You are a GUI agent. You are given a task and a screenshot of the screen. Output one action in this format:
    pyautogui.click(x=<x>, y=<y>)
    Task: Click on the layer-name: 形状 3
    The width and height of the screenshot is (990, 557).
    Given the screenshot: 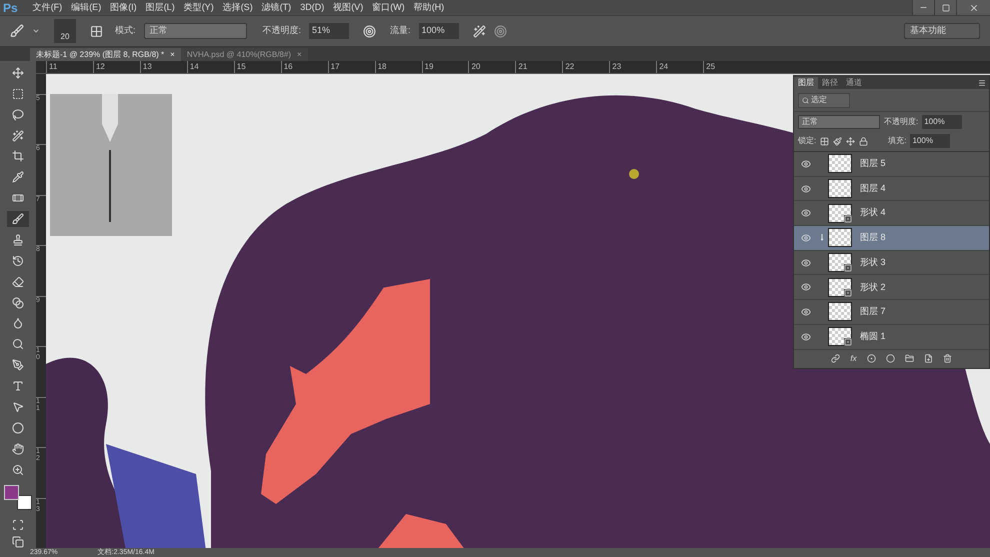 What is the action you would take?
    pyautogui.click(x=873, y=262)
    